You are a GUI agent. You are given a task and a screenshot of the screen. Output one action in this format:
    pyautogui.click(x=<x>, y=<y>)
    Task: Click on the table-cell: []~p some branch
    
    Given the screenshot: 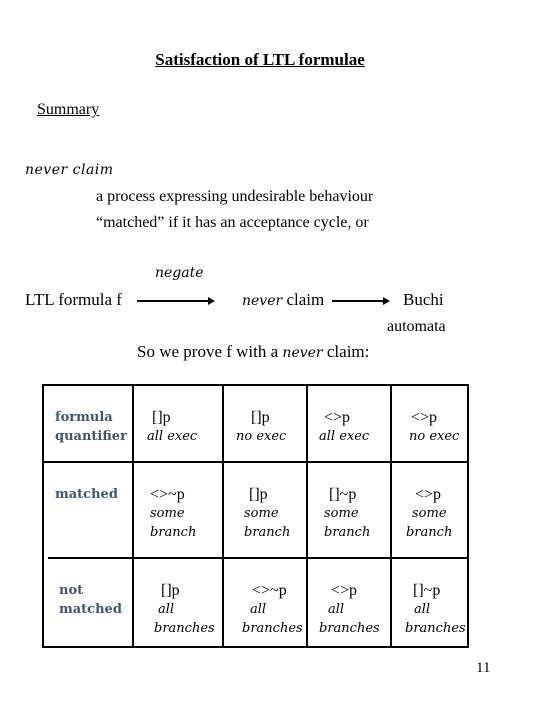 What is the action you would take?
    pyautogui.click(x=347, y=513)
    